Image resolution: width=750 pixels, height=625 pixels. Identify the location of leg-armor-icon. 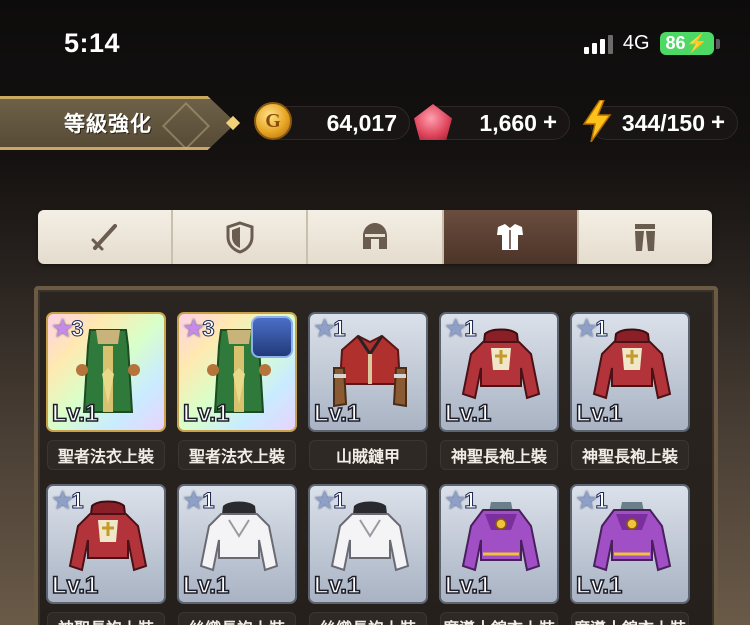
(645, 237).